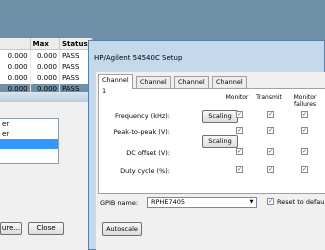 The image size is (325, 250). I want to click on background-list: er er, so click(29, 141).